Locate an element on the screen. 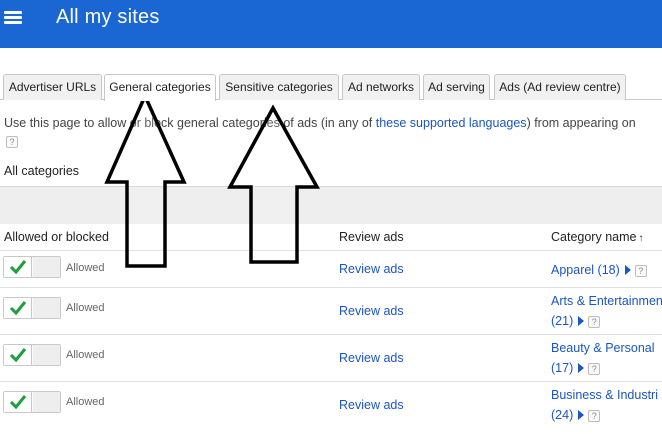 The height and width of the screenshot is (434, 662). tab-ads-review-centre: Ads (Ad review centre) is located at coordinates (560, 87).